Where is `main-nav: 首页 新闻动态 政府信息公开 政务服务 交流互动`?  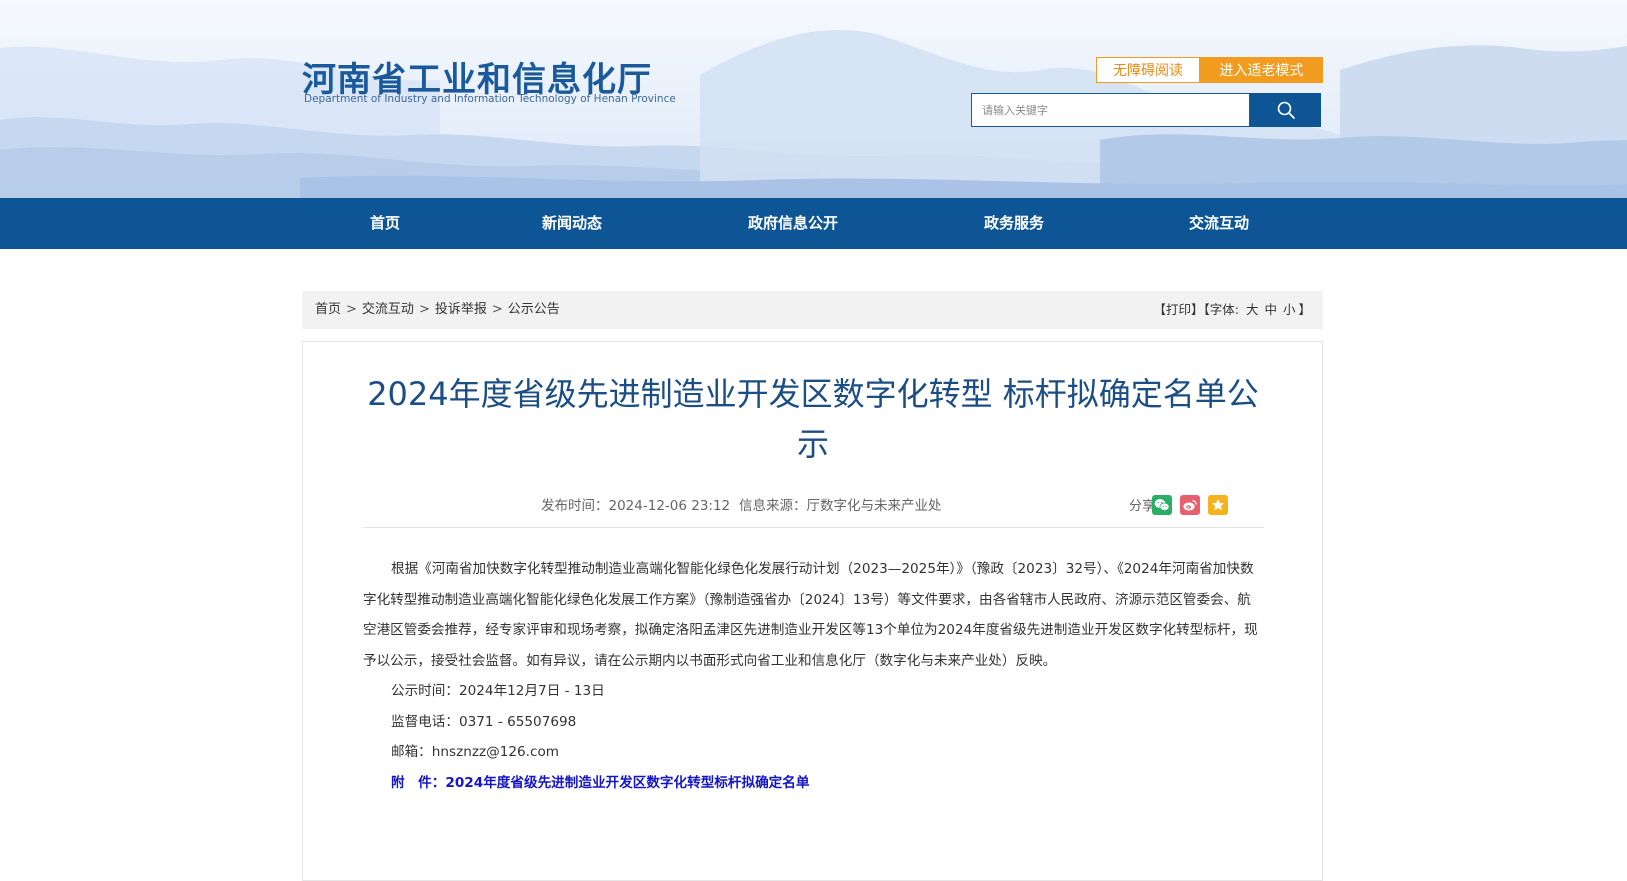 main-nav: 首页 新闻动态 政府信息公开 政务服务 交流互动 is located at coordinates (813, 223).